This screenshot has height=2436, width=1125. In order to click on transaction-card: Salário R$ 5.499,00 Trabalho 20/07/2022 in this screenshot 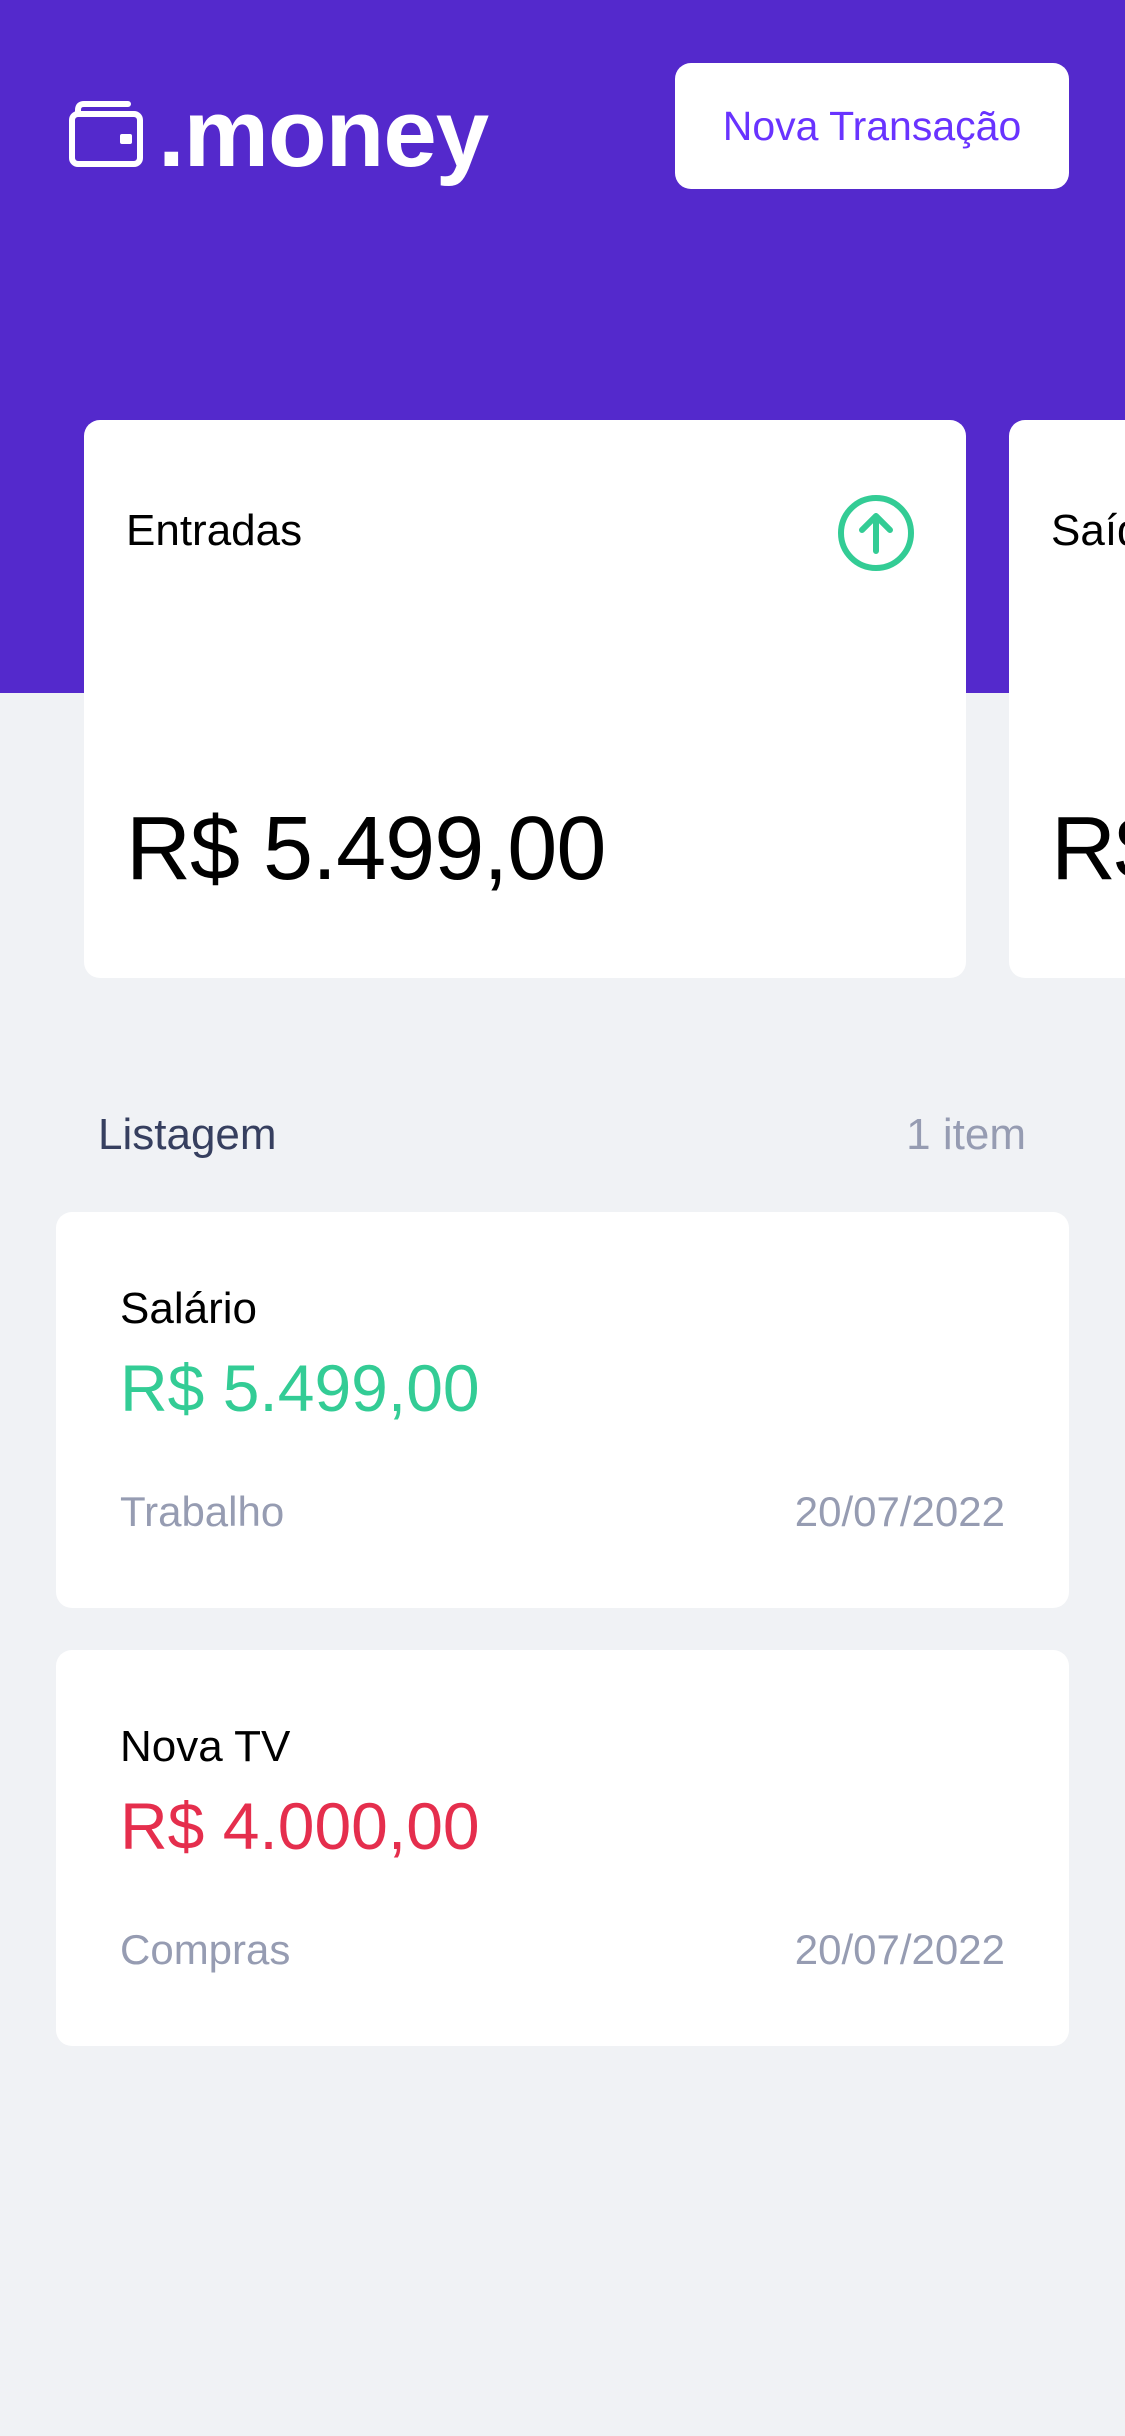, I will do `click(562, 1410)`.